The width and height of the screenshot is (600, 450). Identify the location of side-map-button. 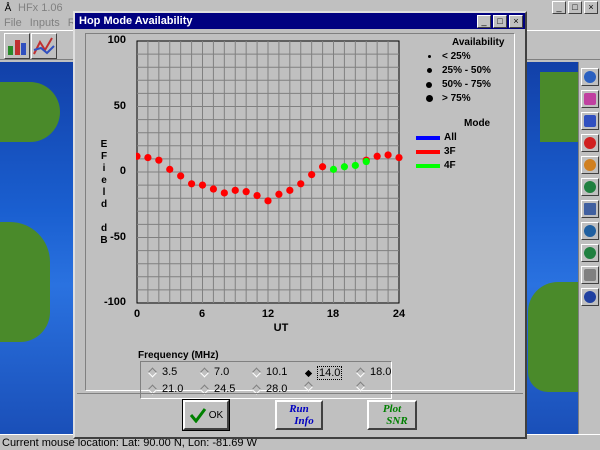
(590, 99).